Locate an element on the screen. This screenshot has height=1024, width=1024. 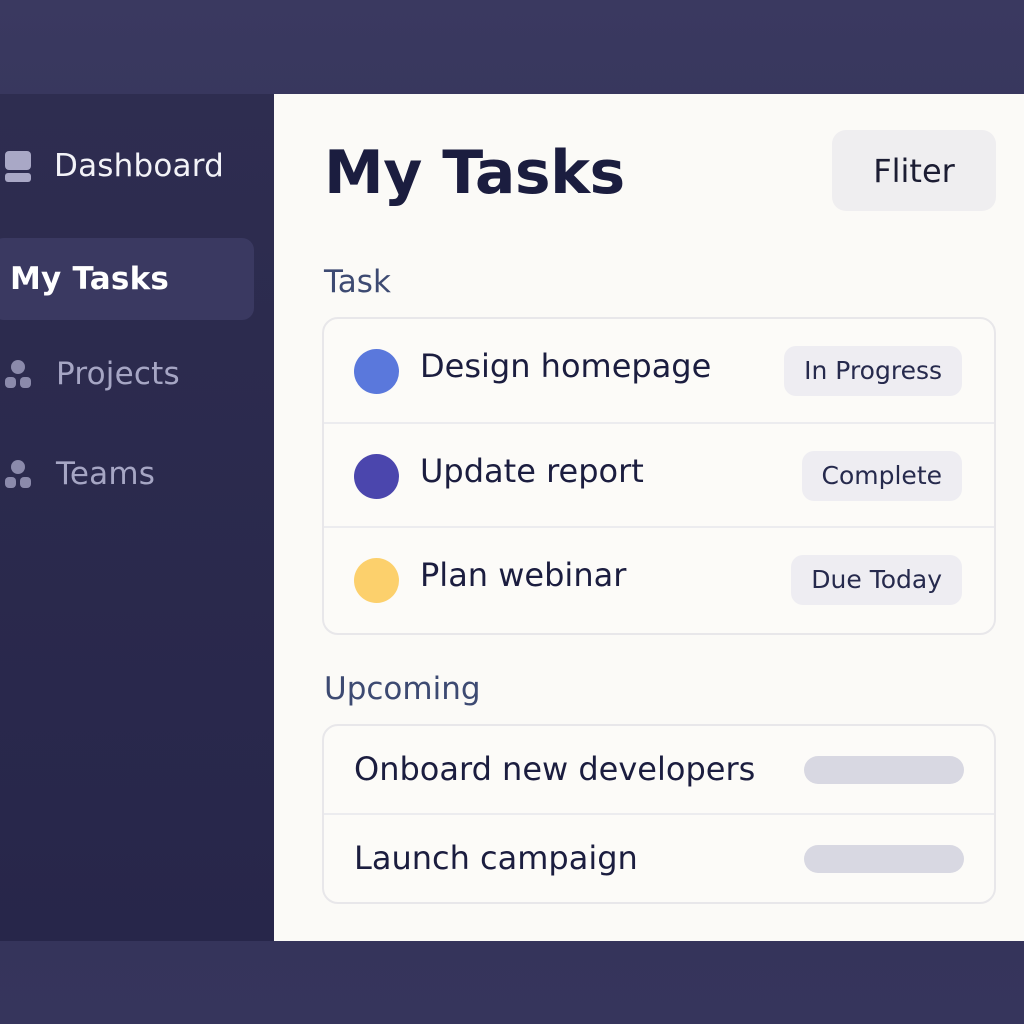
task-section-label: Task is located at coordinates (357, 282).